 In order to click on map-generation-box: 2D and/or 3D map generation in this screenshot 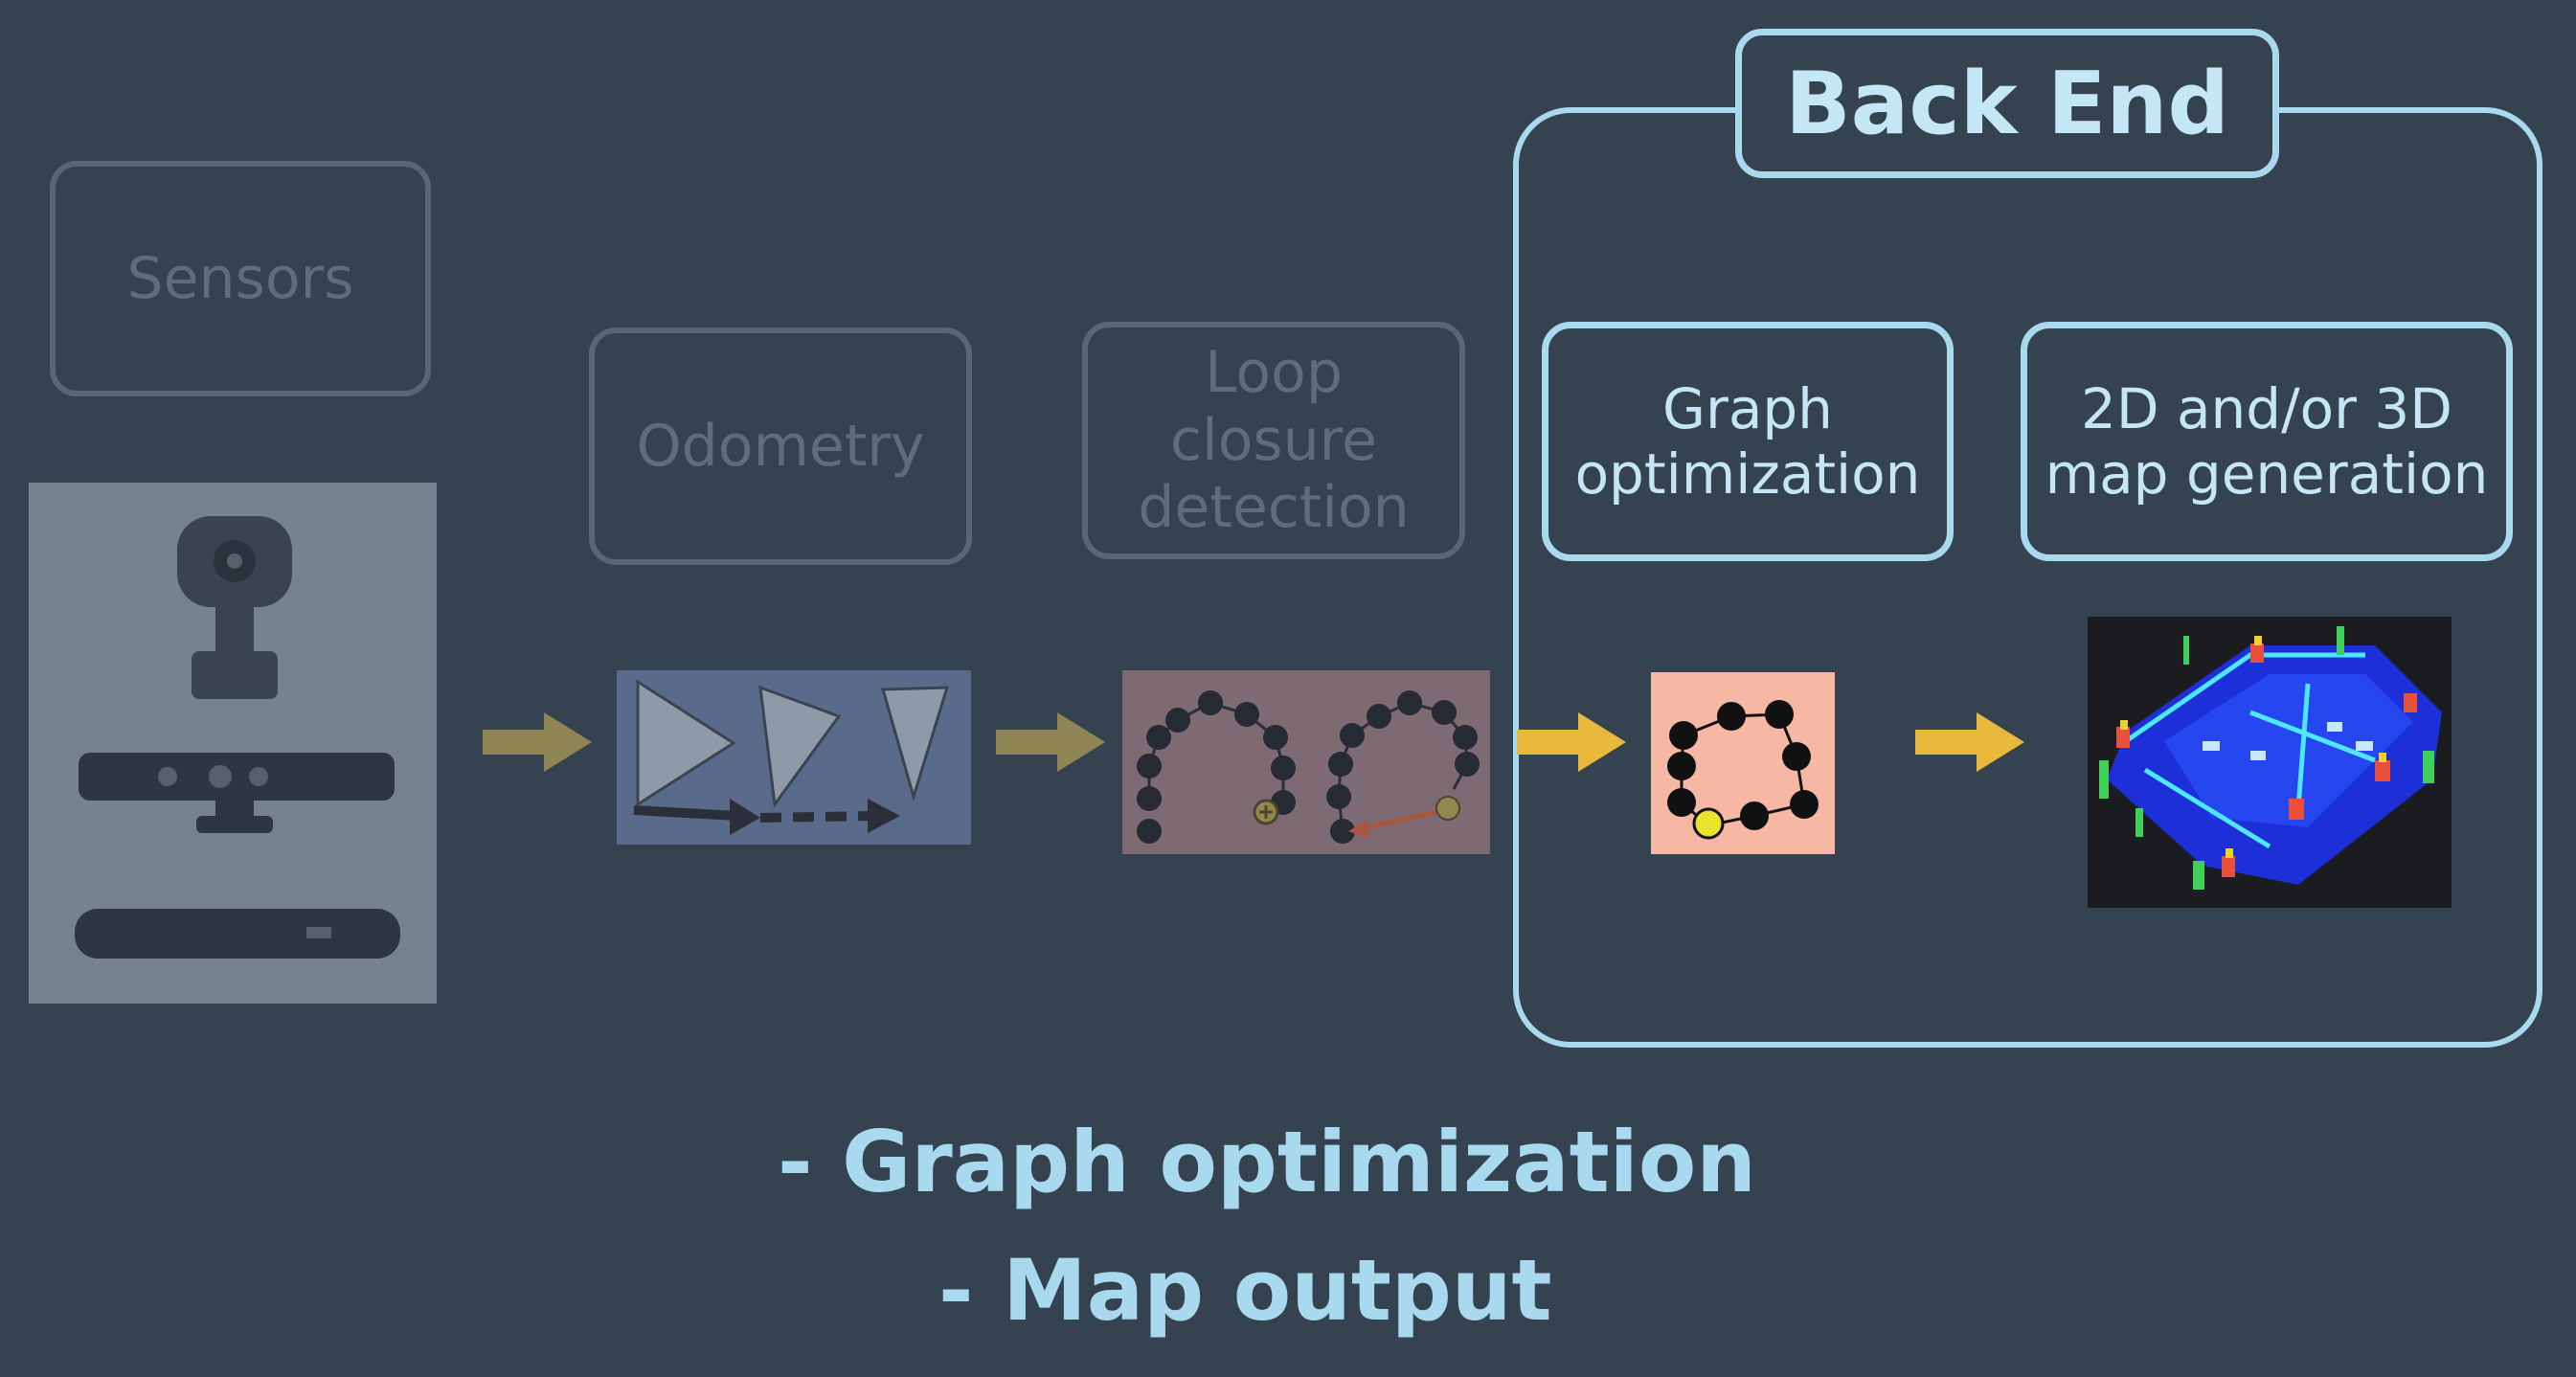, I will do `click(2267, 442)`.